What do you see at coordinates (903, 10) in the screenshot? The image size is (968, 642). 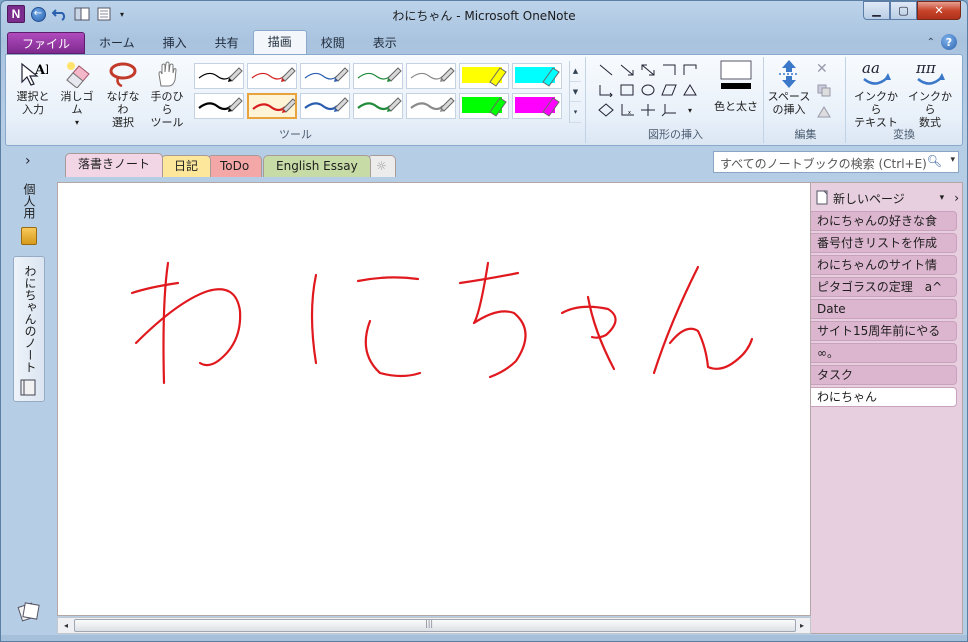 I see `maximize-button: ▢` at bounding box center [903, 10].